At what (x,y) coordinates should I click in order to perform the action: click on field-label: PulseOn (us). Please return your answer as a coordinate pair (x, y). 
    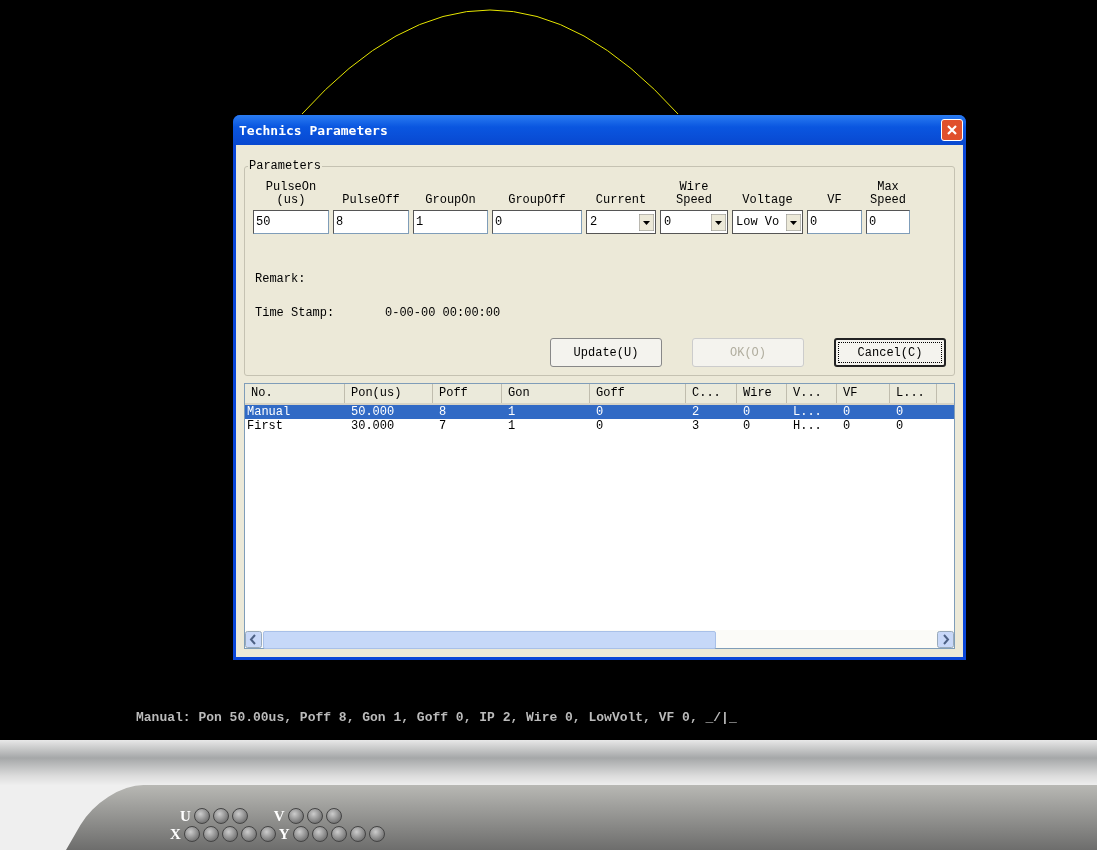
    Looking at the image, I should click on (291, 194).